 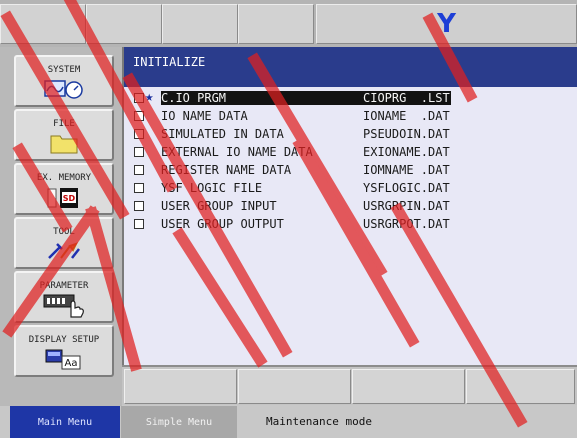 I want to click on item-filename: YSFLOGIC.DAT, so click(x=406, y=188).